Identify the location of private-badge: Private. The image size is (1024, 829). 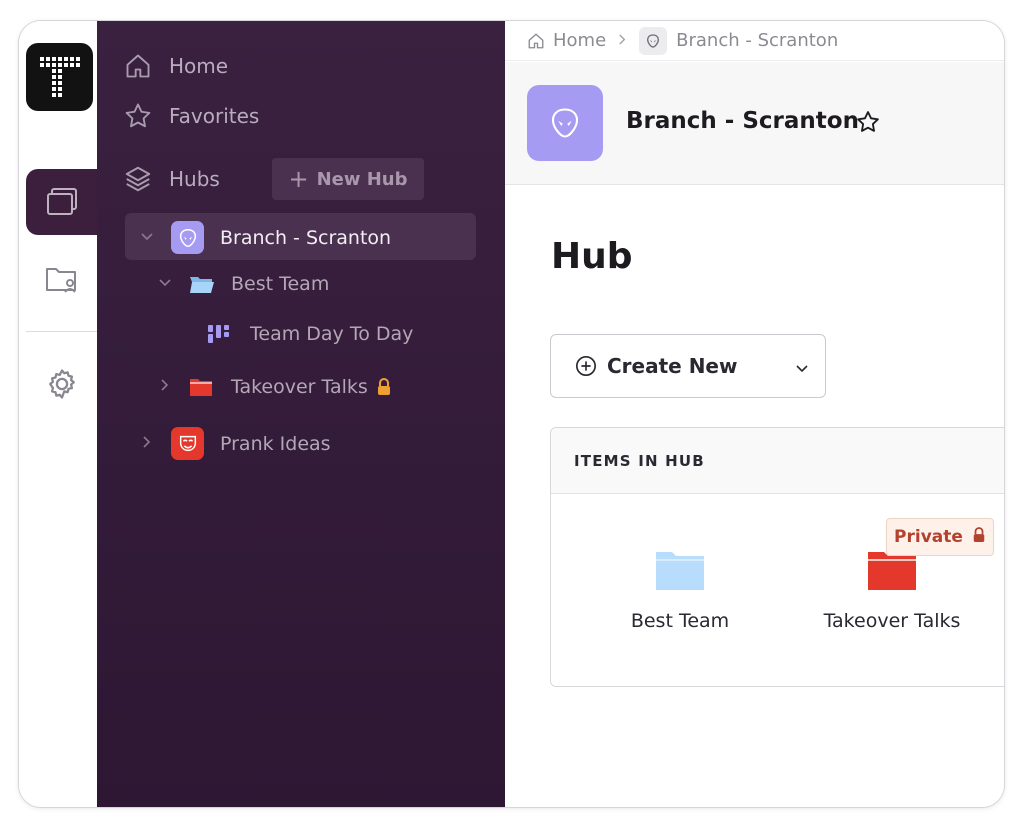
(940, 537).